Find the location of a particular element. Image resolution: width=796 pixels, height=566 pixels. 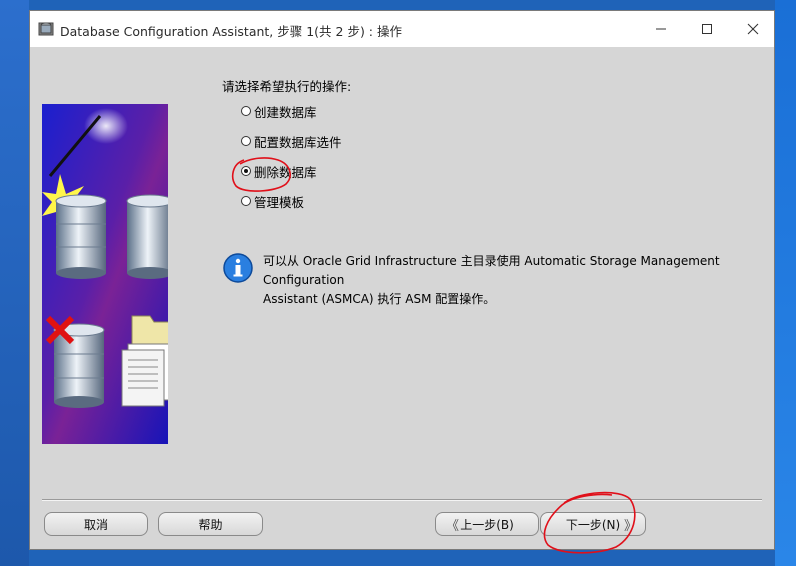

back-button-label: 上一步(B) is located at coordinates (487, 524).